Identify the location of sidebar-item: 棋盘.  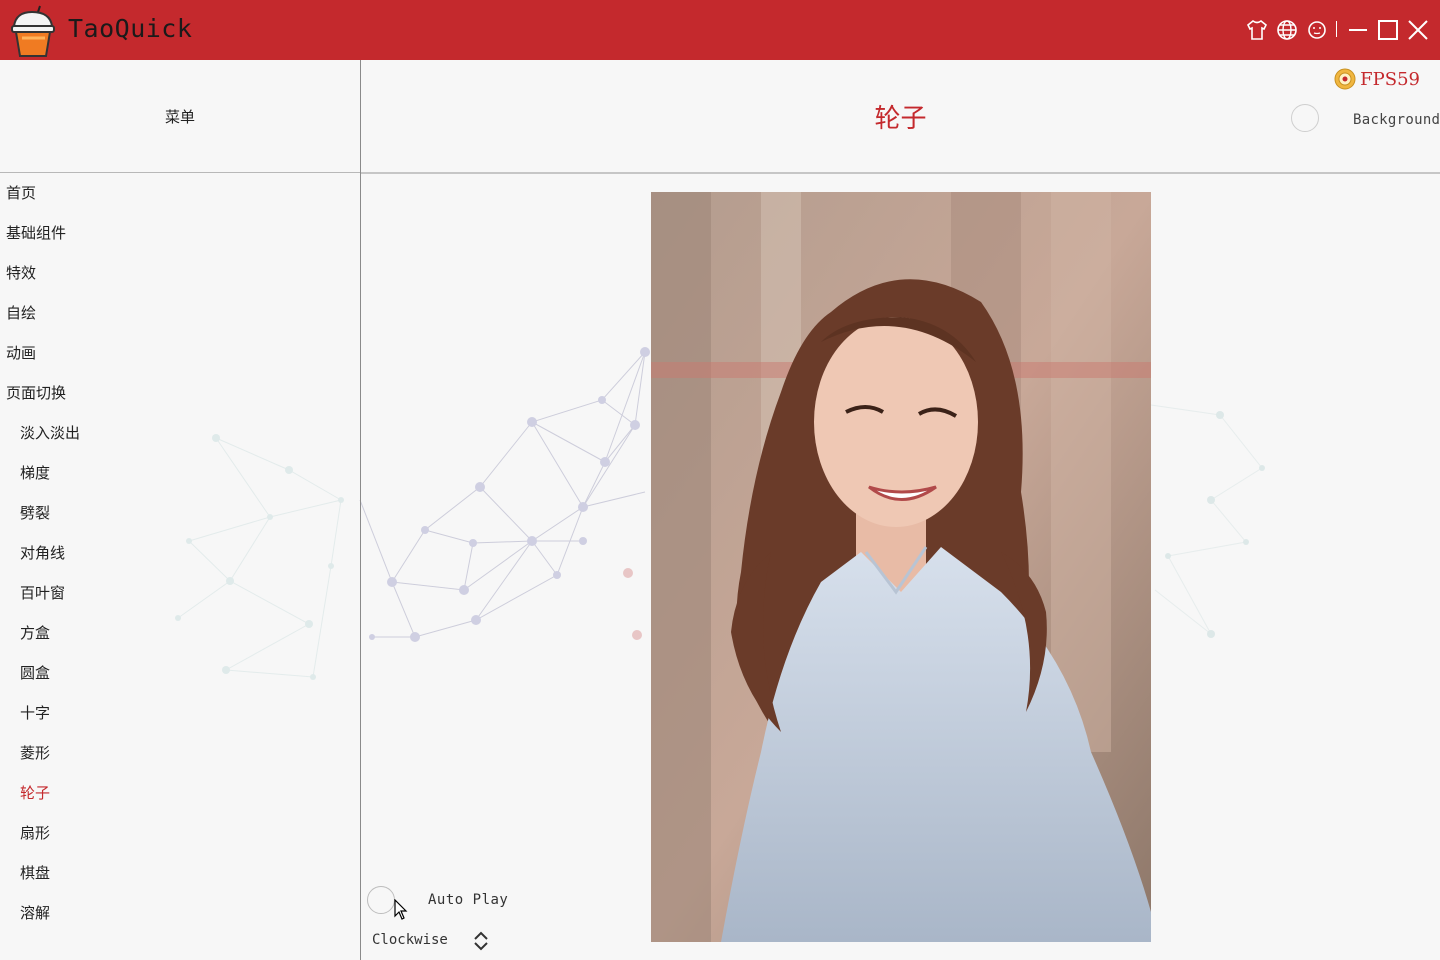
(180, 873).